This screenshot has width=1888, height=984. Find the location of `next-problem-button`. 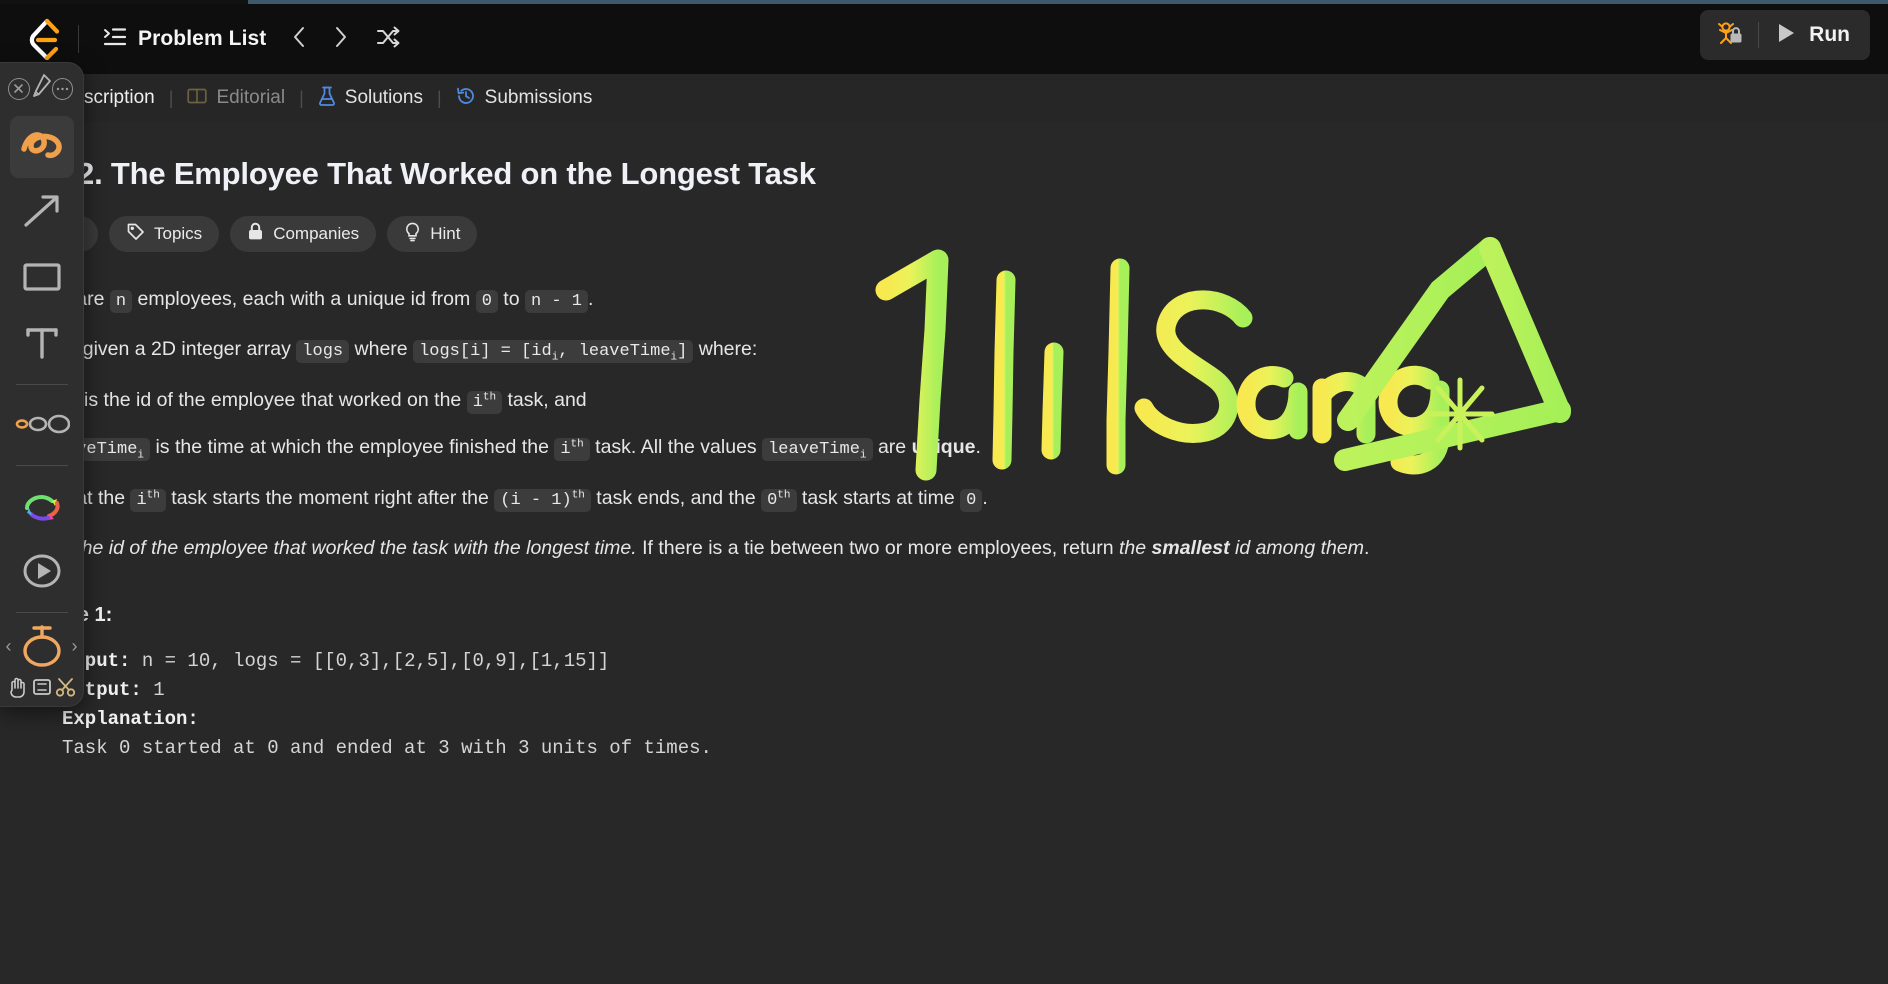

next-problem-button is located at coordinates (341, 39).